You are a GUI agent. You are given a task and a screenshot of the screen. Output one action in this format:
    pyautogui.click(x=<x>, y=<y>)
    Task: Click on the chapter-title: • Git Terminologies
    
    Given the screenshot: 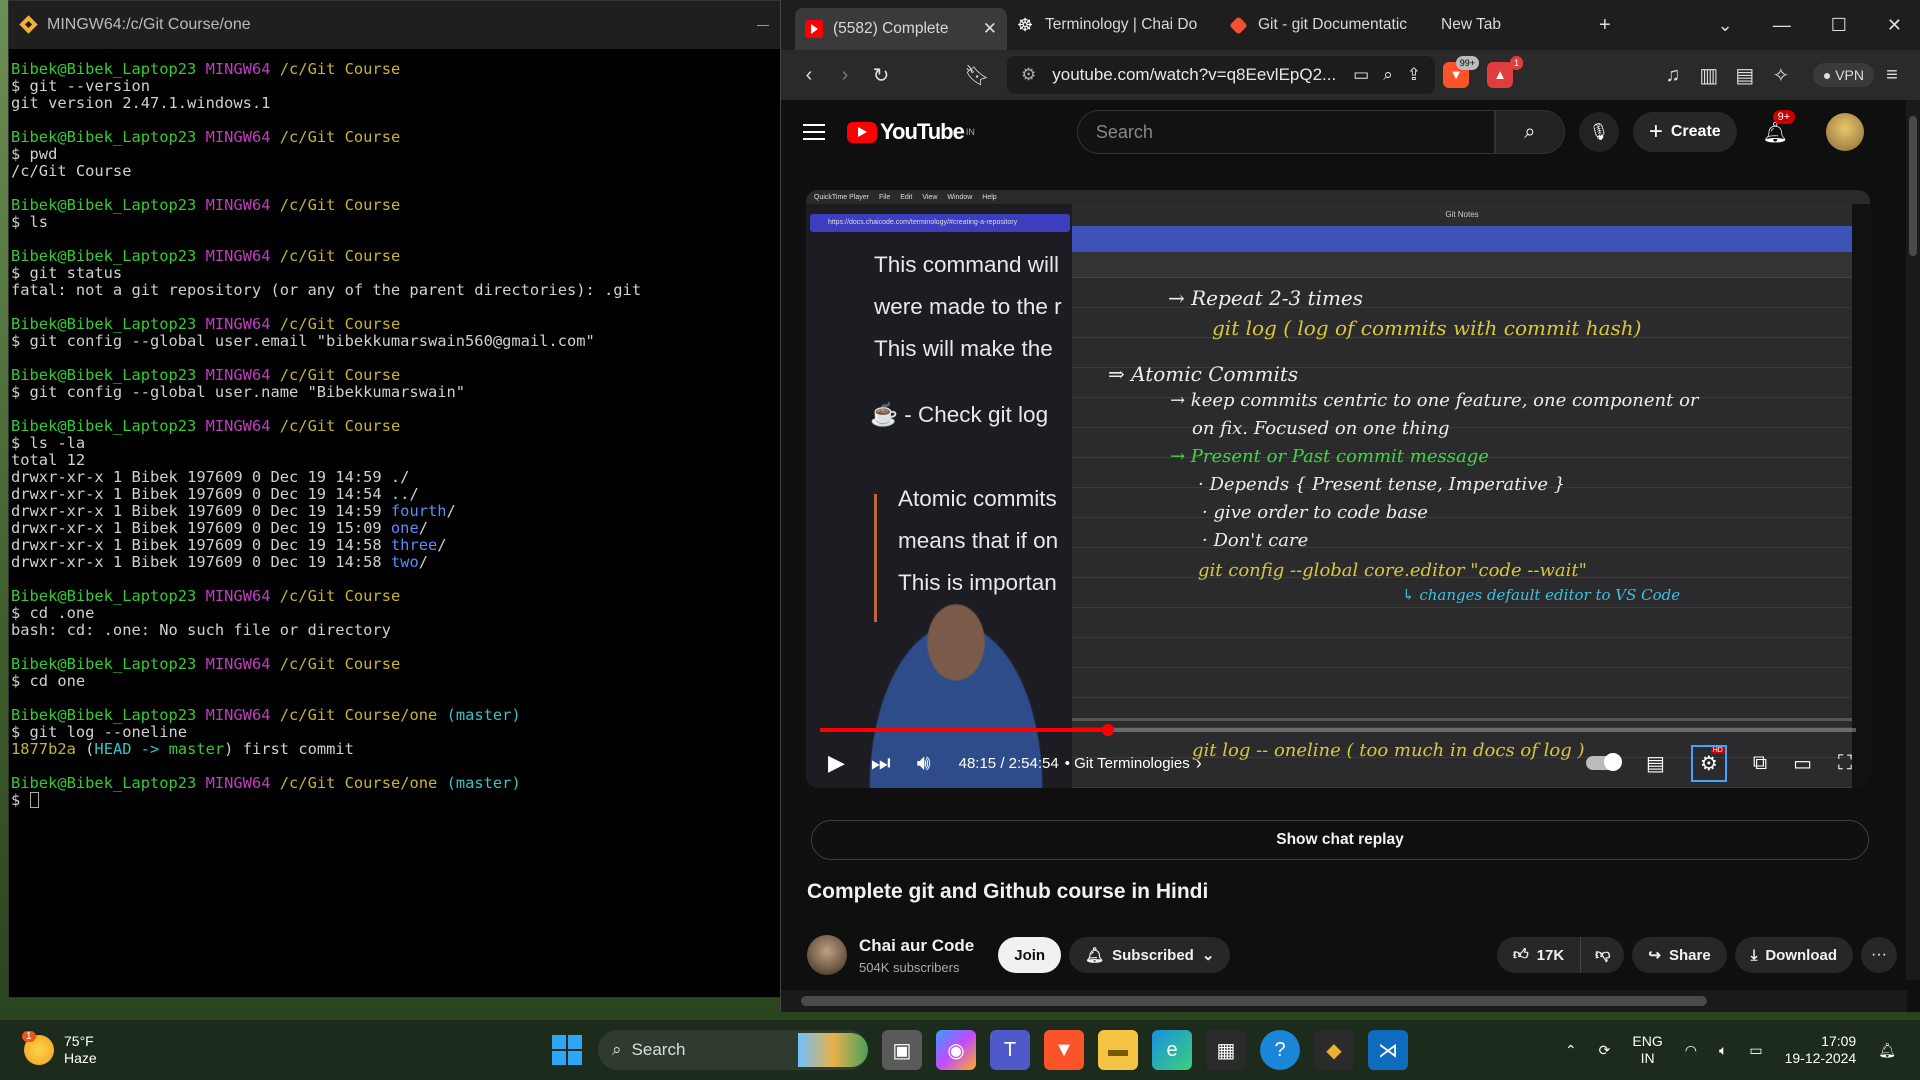 What is the action you would take?
    pyautogui.click(x=1127, y=763)
    